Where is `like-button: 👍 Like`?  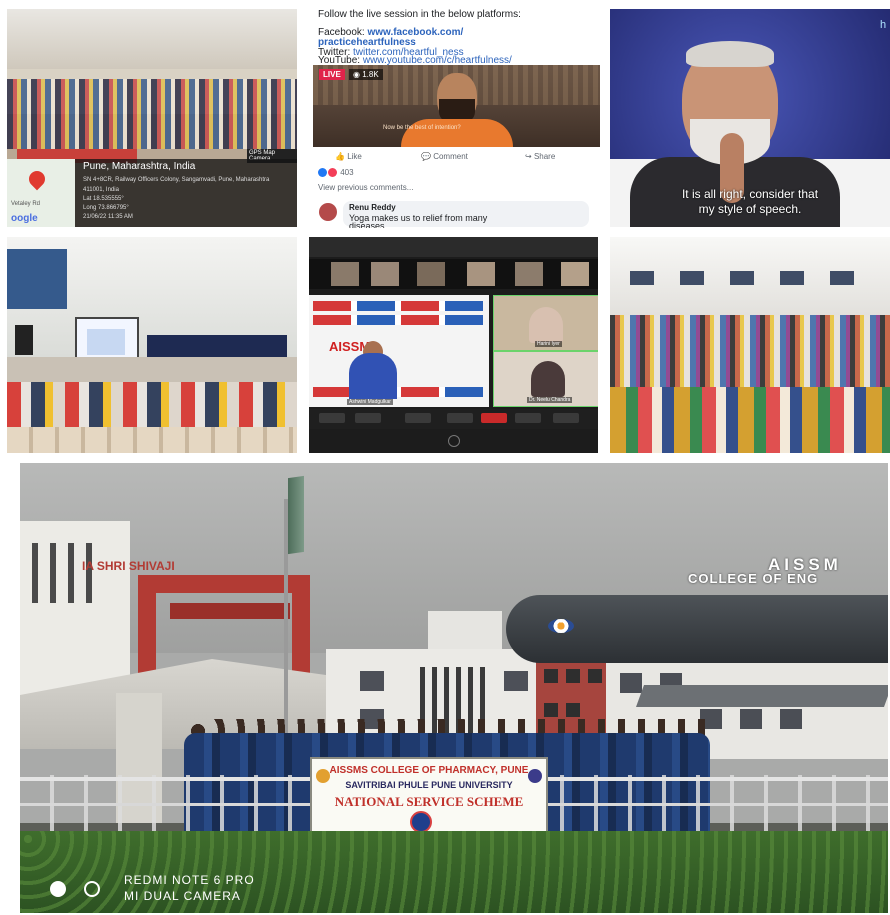 like-button: 👍 Like is located at coordinates (348, 156).